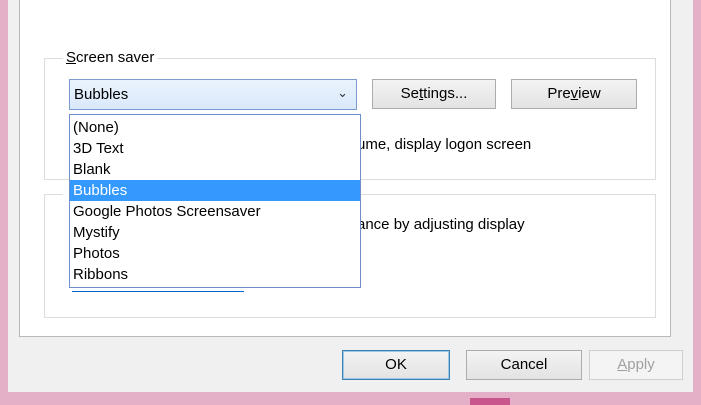  What do you see at coordinates (490, 401) in the screenshot?
I see `taskbar-edge` at bounding box center [490, 401].